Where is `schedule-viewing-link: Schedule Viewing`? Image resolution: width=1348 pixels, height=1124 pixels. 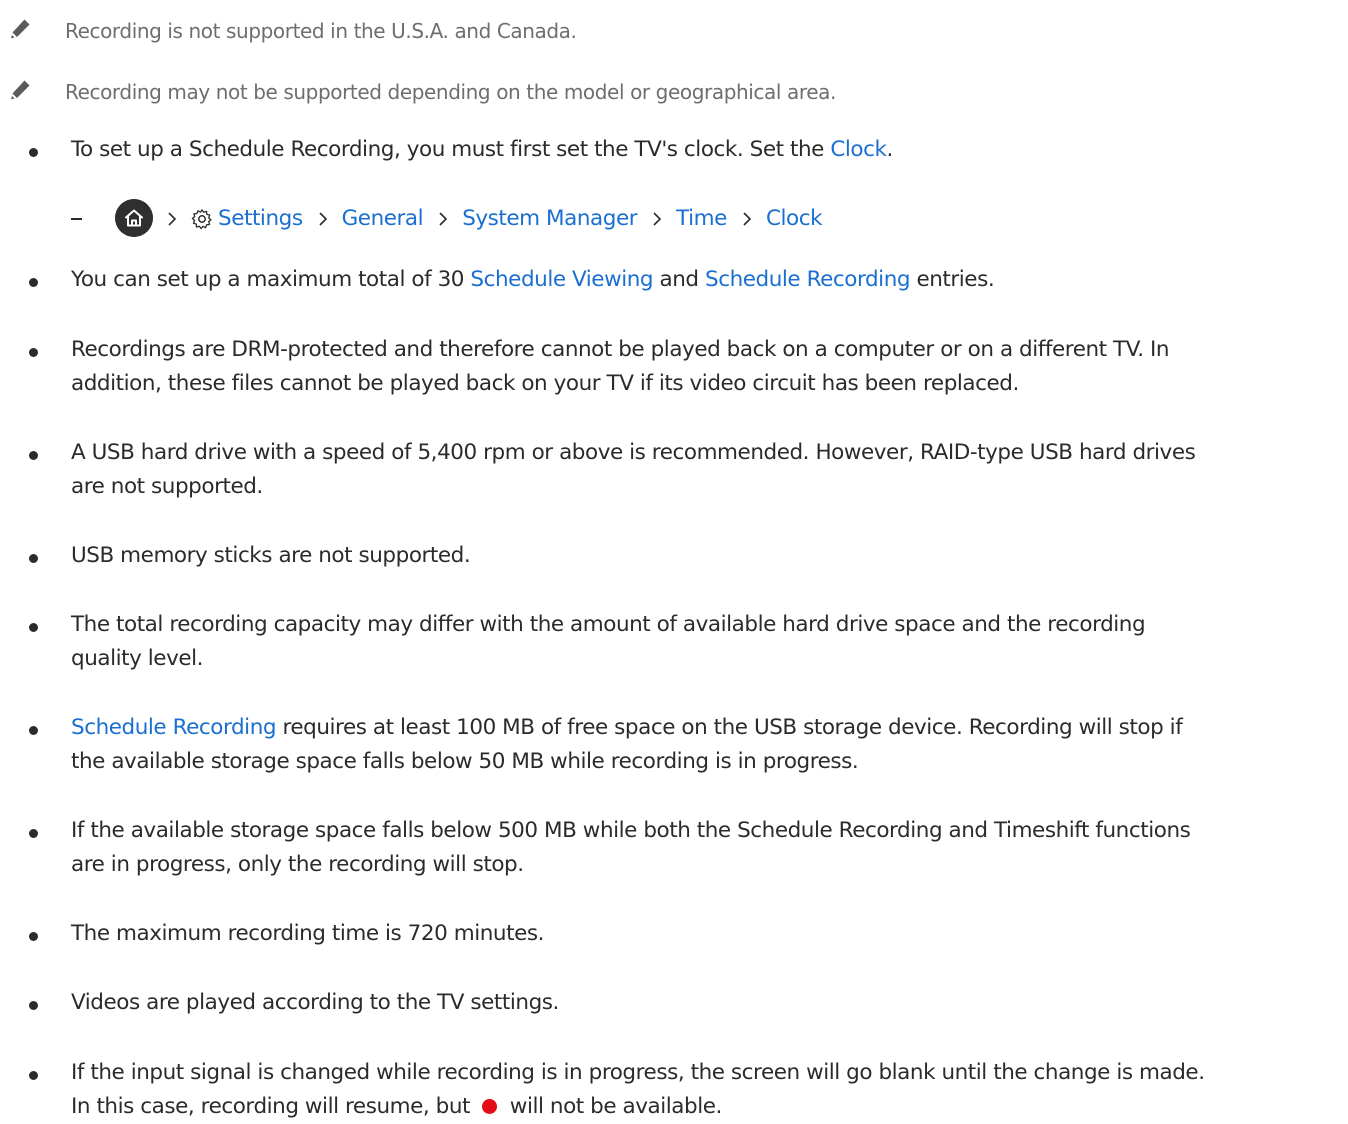
schedule-viewing-link: Schedule Viewing is located at coordinates (561, 279).